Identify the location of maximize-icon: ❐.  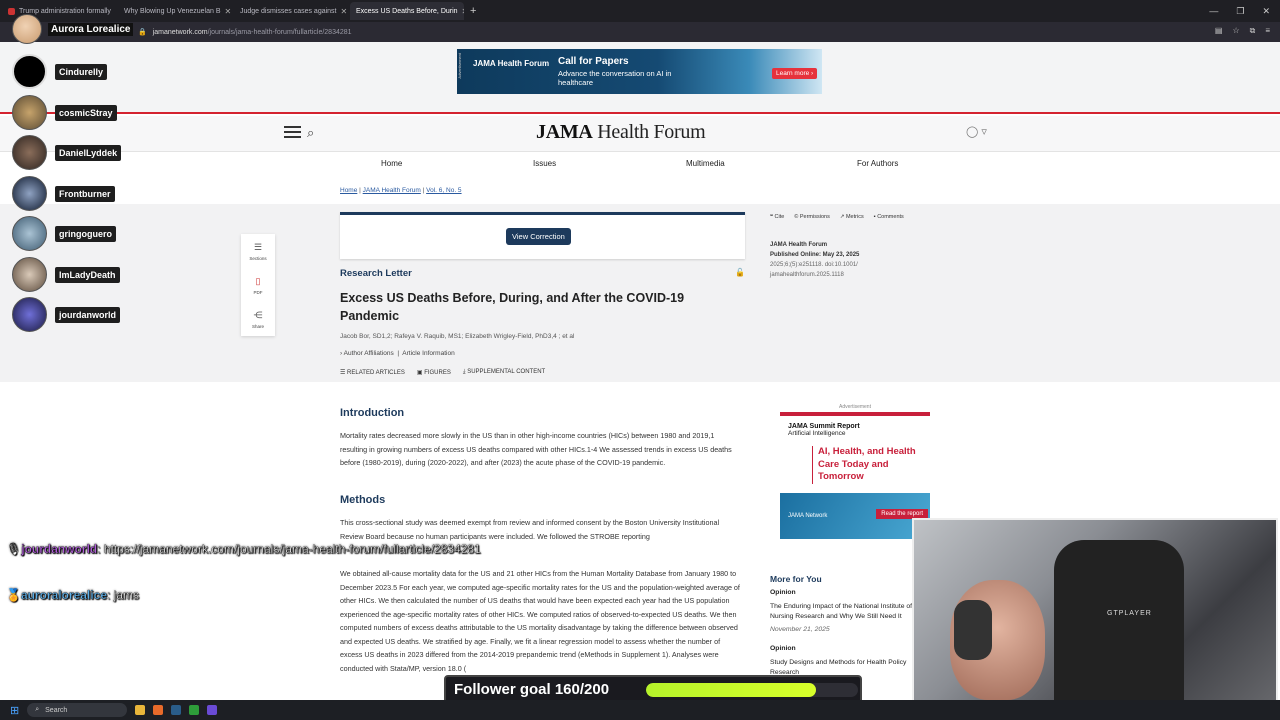
(1240, 11).